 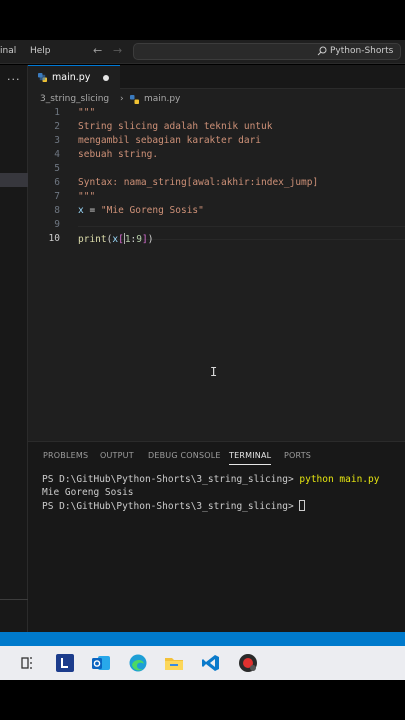 What do you see at coordinates (92, 210) in the screenshot?
I see `code-token: =` at bounding box center [92, 210].